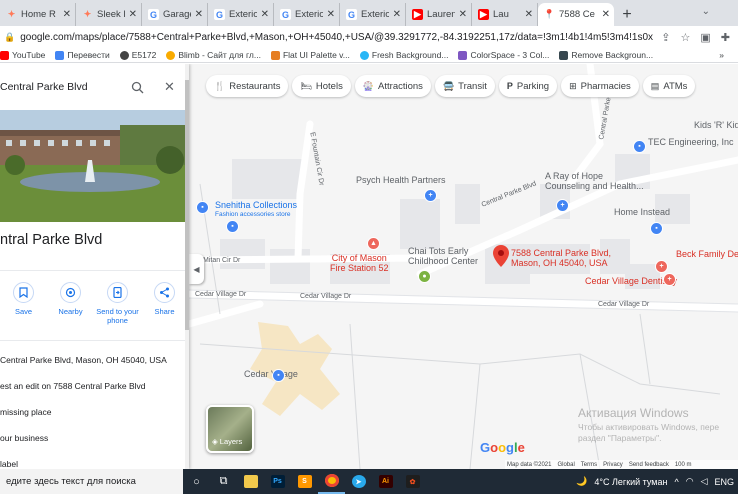 This screenshot has height=494, width=738. Describe the element at coordinates (706, 11) in the screenshot. I see `tab-search-chevron-icon: ⌄` at that location.